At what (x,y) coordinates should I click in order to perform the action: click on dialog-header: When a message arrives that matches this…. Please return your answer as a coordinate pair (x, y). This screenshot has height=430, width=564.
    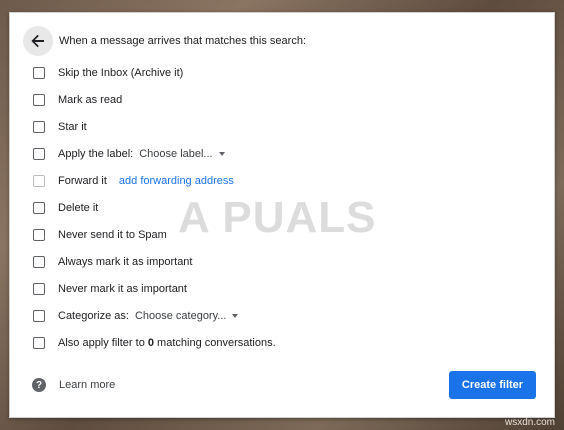
    Looking at the image, I should click on (164, 41).